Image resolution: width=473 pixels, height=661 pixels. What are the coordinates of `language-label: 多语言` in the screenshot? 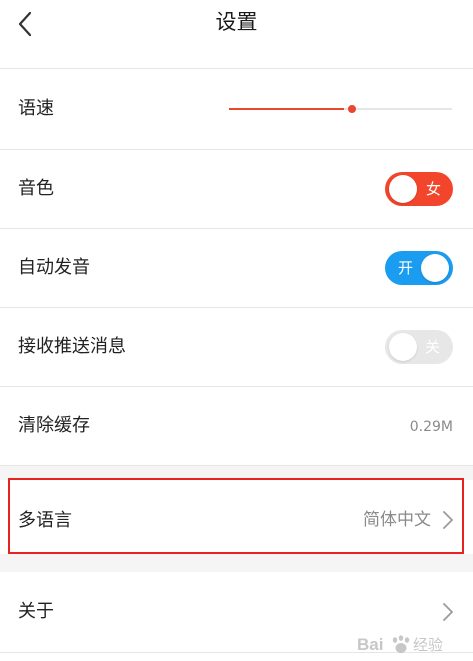 It's located at (45, 520).